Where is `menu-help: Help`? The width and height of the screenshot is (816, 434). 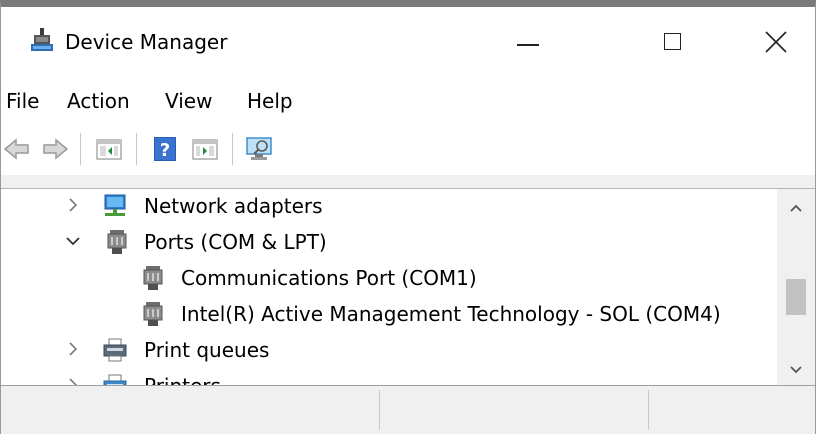 menu-help: Help is located at coordinates (270, 101).